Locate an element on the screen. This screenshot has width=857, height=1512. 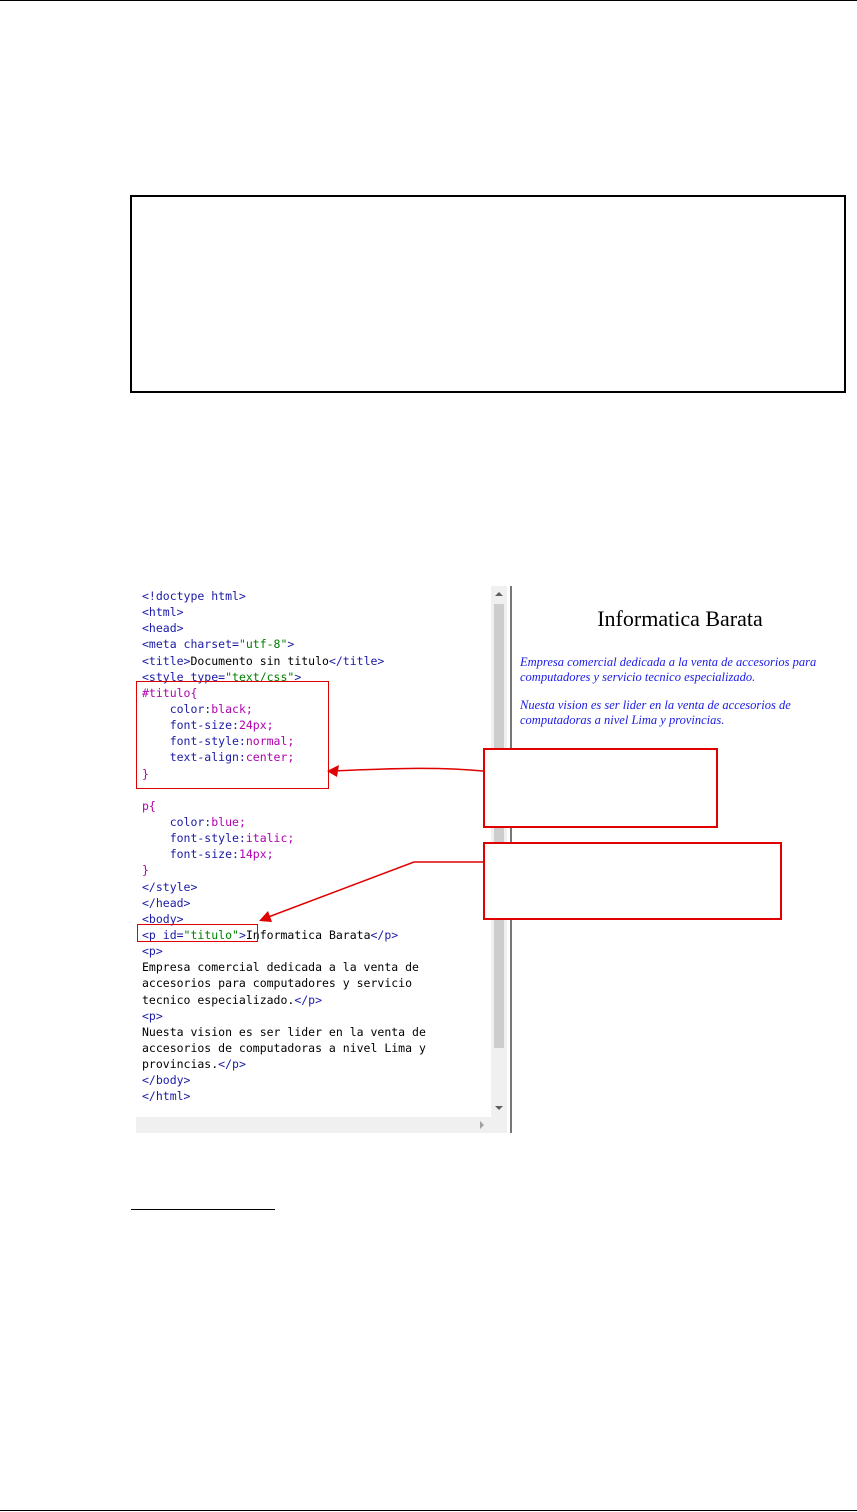
code-line: accesorios para computadores y servicio is located at coordinates (313, 983).